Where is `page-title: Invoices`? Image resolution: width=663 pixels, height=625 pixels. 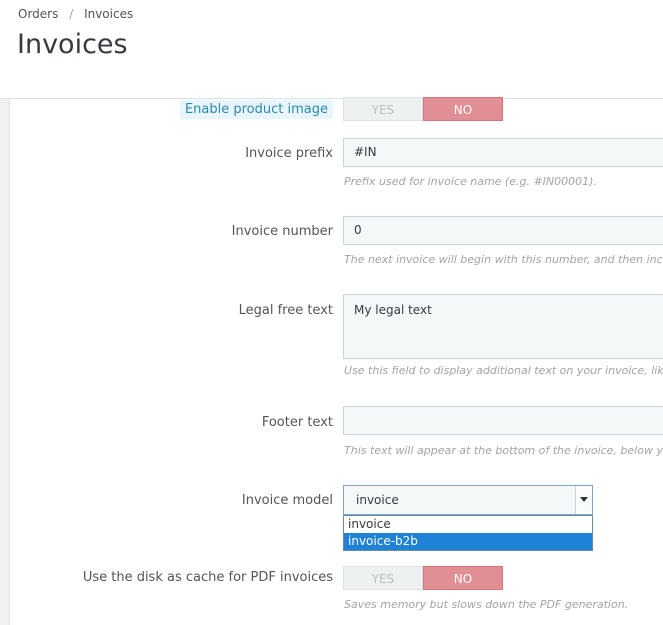
page-title: Invoices is located at coordinates (72, 44).